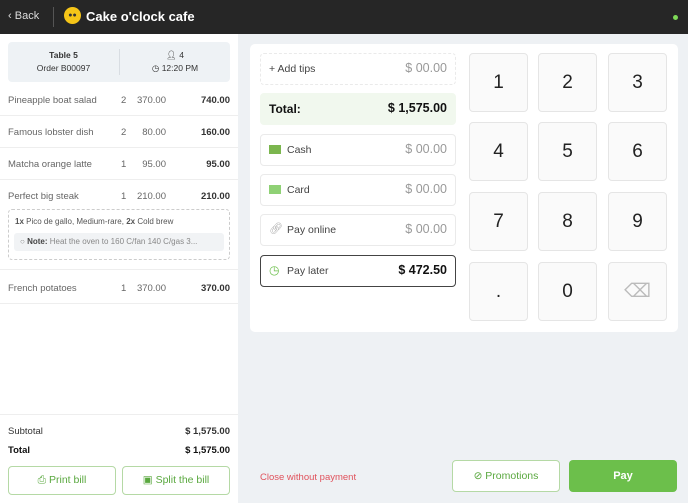 Image resolution: width=688 pixels, height=503 pixels. Describe the element at coordinates (426, 68) in the screenshot. I see `tips-value: $ 00.00` at that location.